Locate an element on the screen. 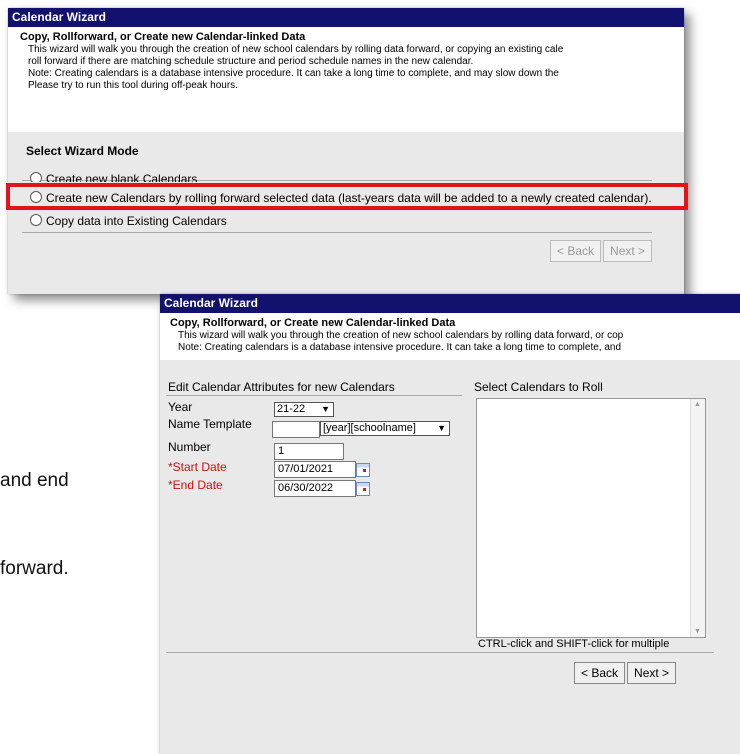  year-select: 21-22 ▼ is located at coordinates (304, 409).